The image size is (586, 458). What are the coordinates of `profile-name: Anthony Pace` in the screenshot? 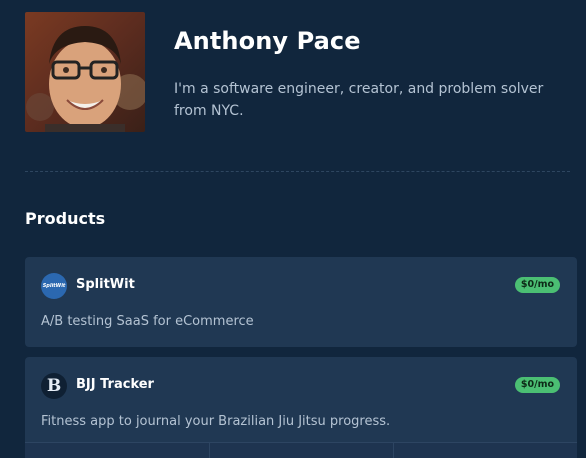 It's located at (267, 41).